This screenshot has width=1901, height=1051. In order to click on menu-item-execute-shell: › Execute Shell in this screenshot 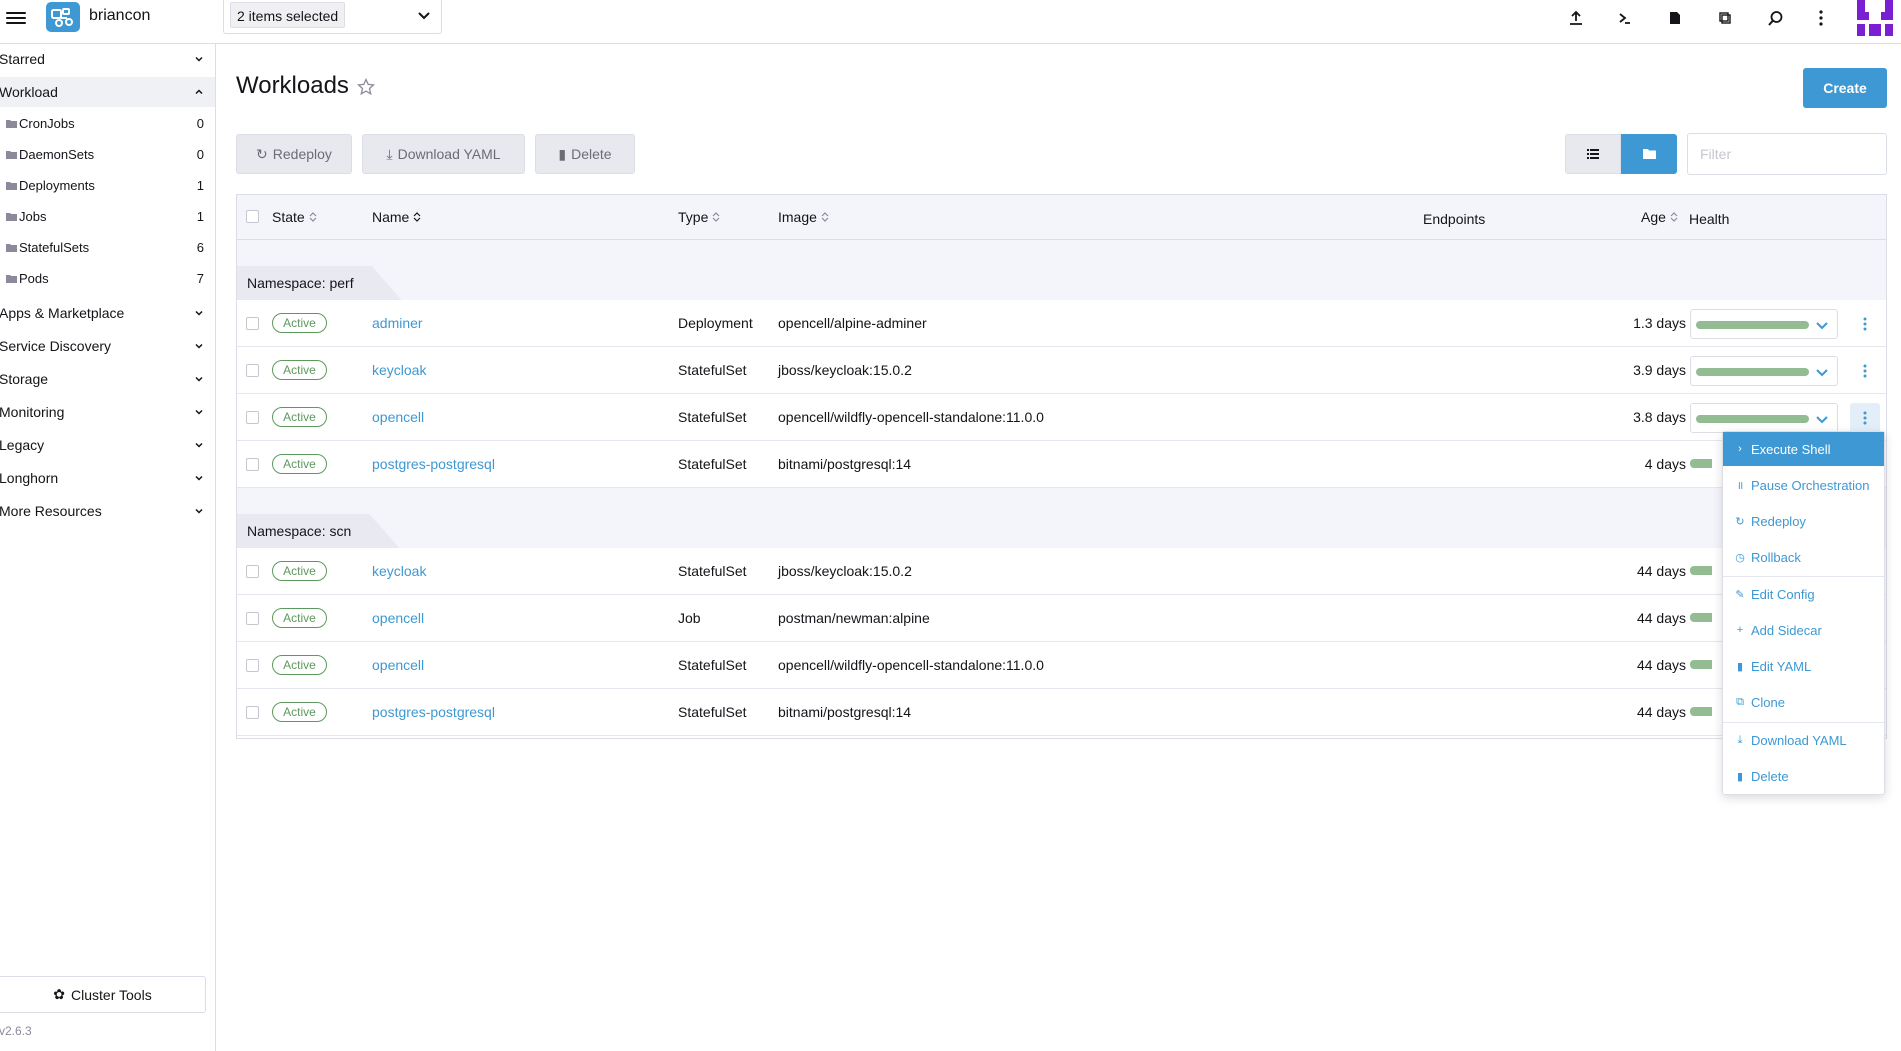, I will do `click(1803, 449)`.